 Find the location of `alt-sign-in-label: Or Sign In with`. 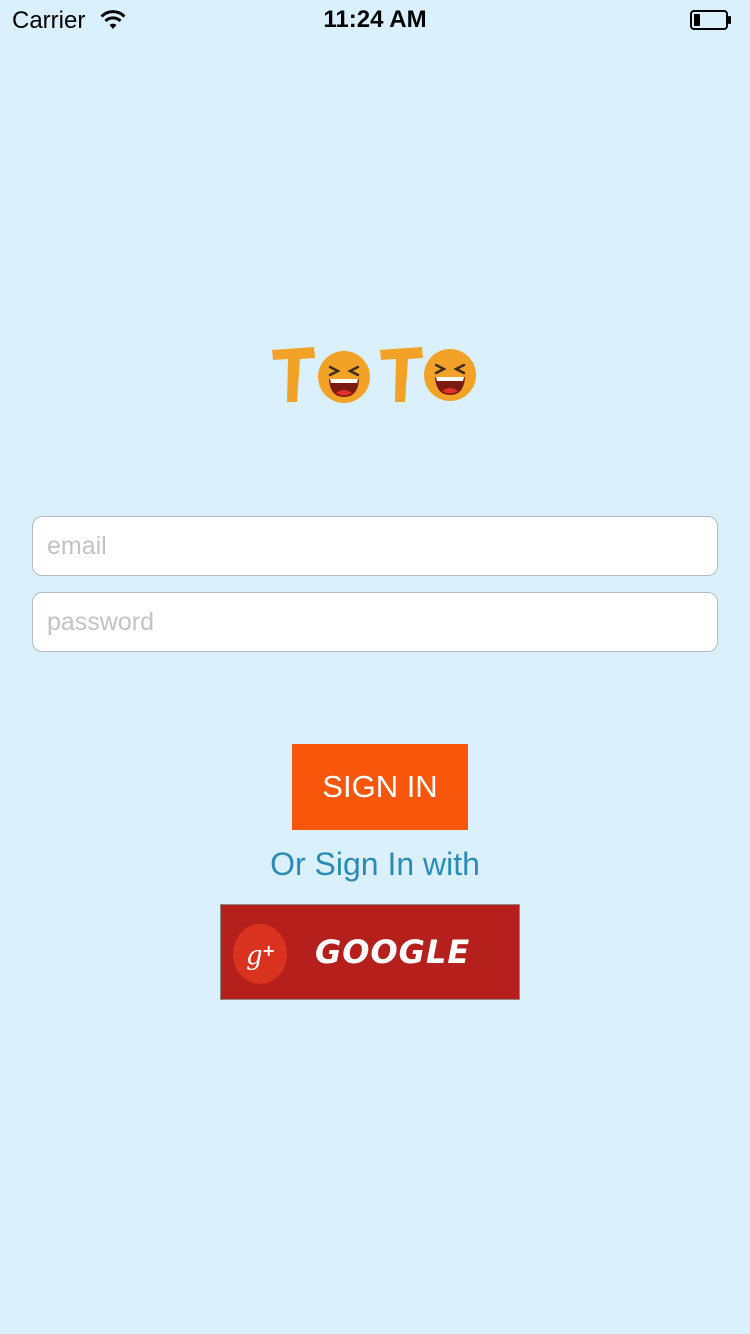

alt-sign-in-label: Or Sign In with is located at coordinates (375, 864).